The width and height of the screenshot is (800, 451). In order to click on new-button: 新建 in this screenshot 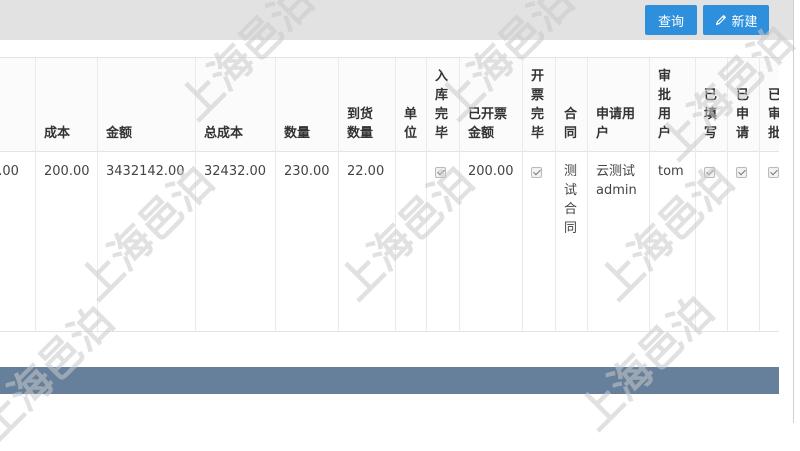, I will do `click(736, 20)`.